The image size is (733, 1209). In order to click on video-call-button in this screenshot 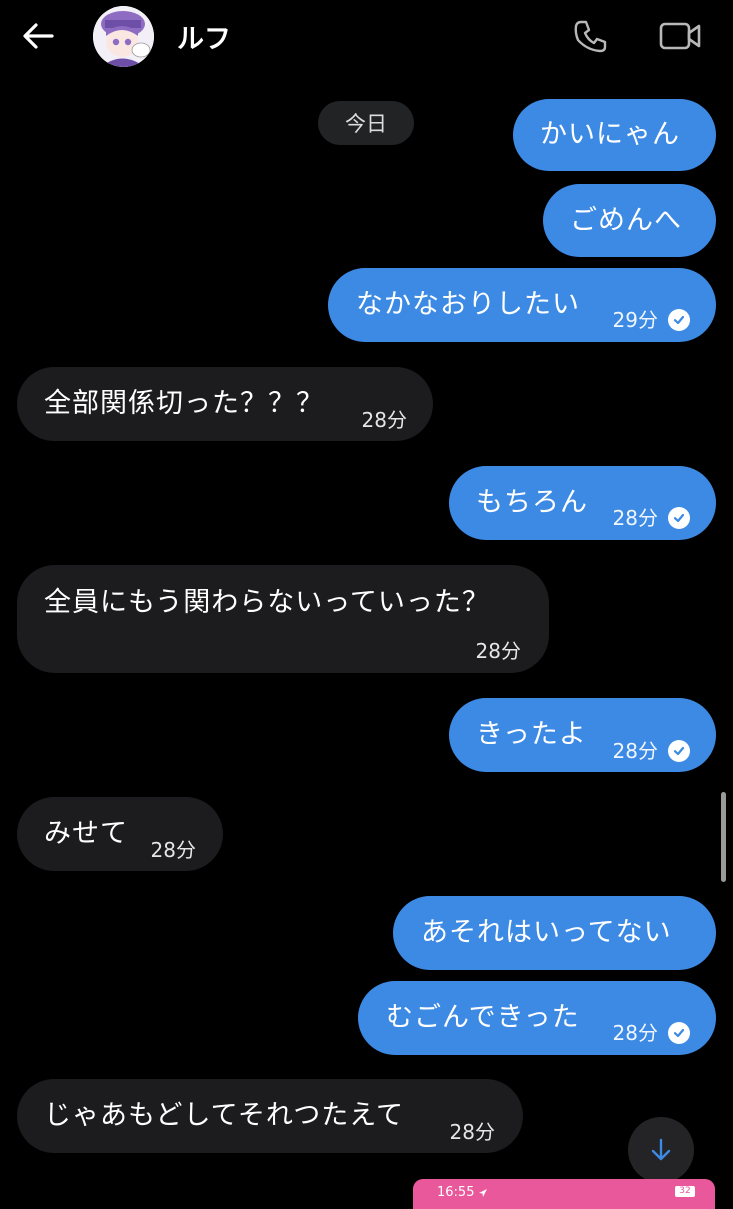, I will do `click(680, 36)`.